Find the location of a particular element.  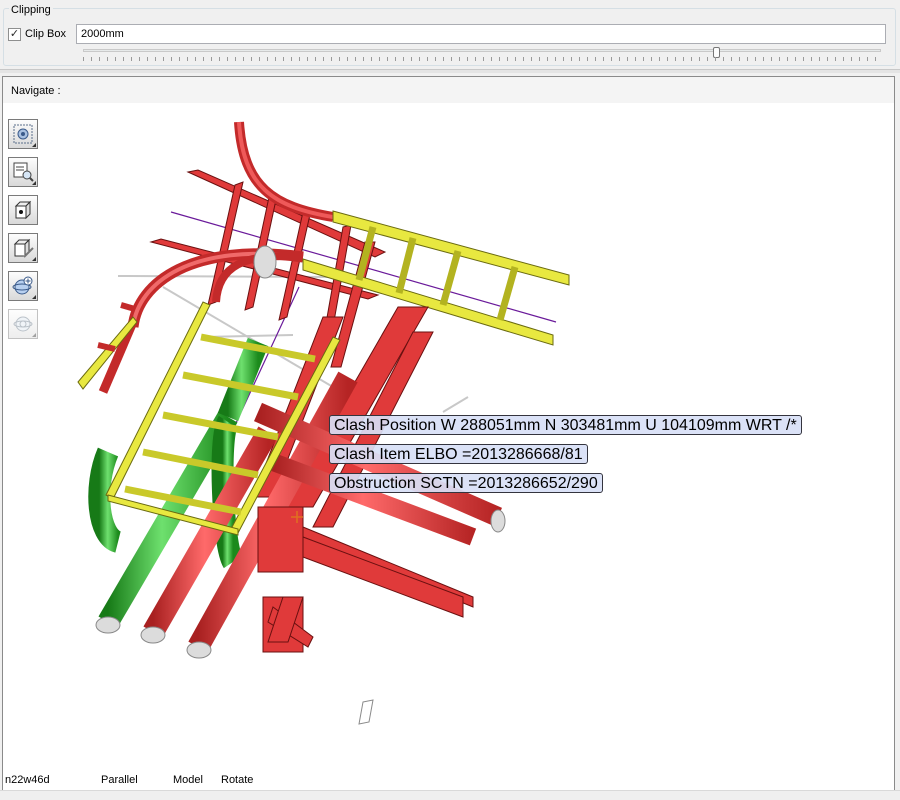

orbit-disabled-icon is located at coordinates (23, 324).